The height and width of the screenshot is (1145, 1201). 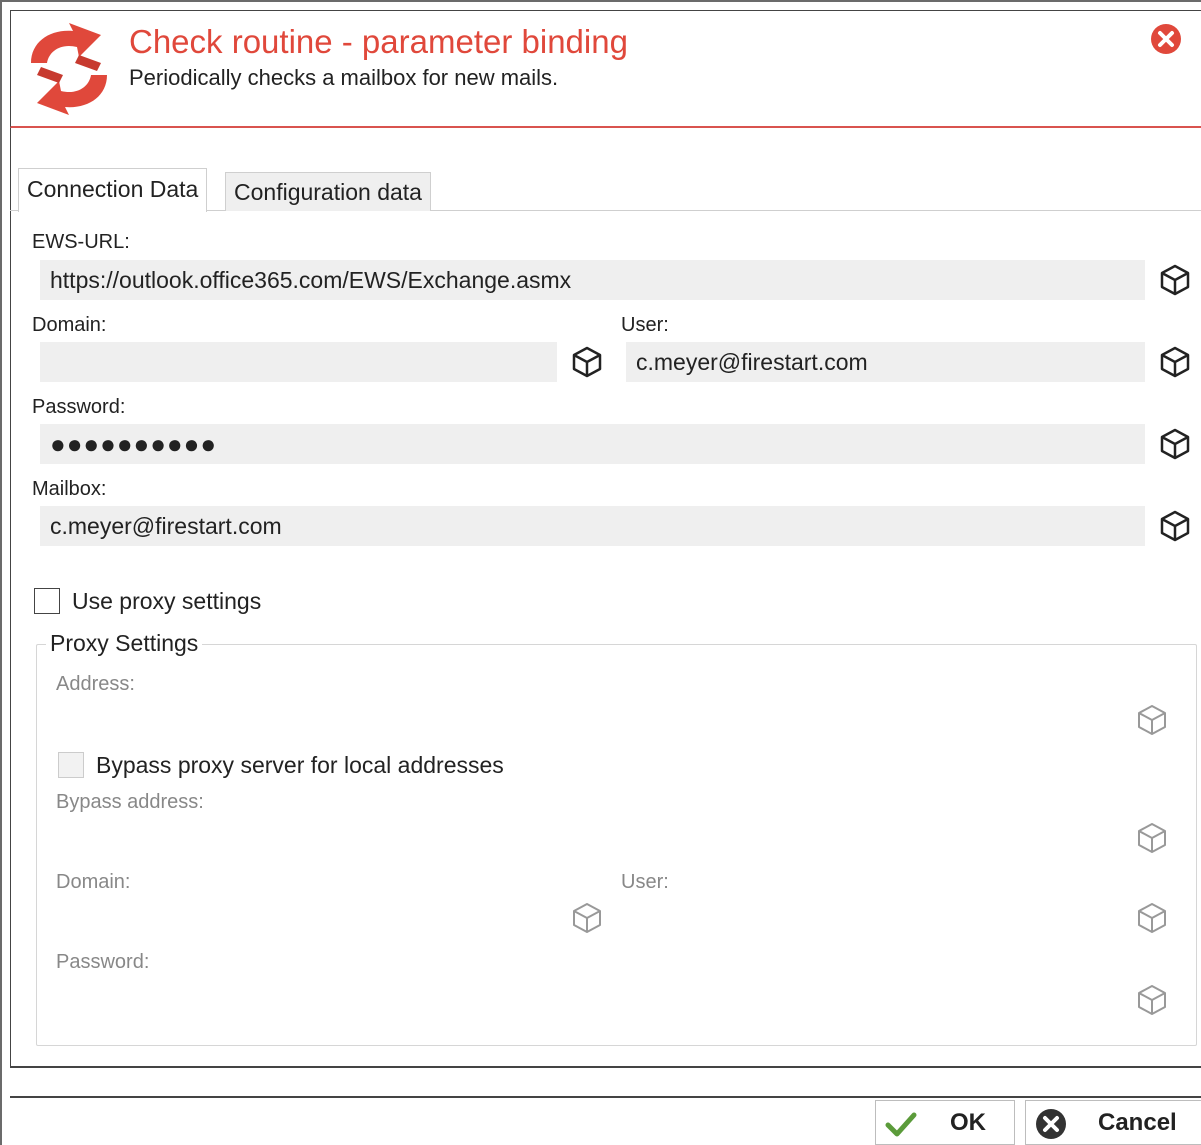 What do you see at coordinates (93, 882) in the screenshot?
I see `proxy-domain-label: Domain:` at bounding box center [93, 882].